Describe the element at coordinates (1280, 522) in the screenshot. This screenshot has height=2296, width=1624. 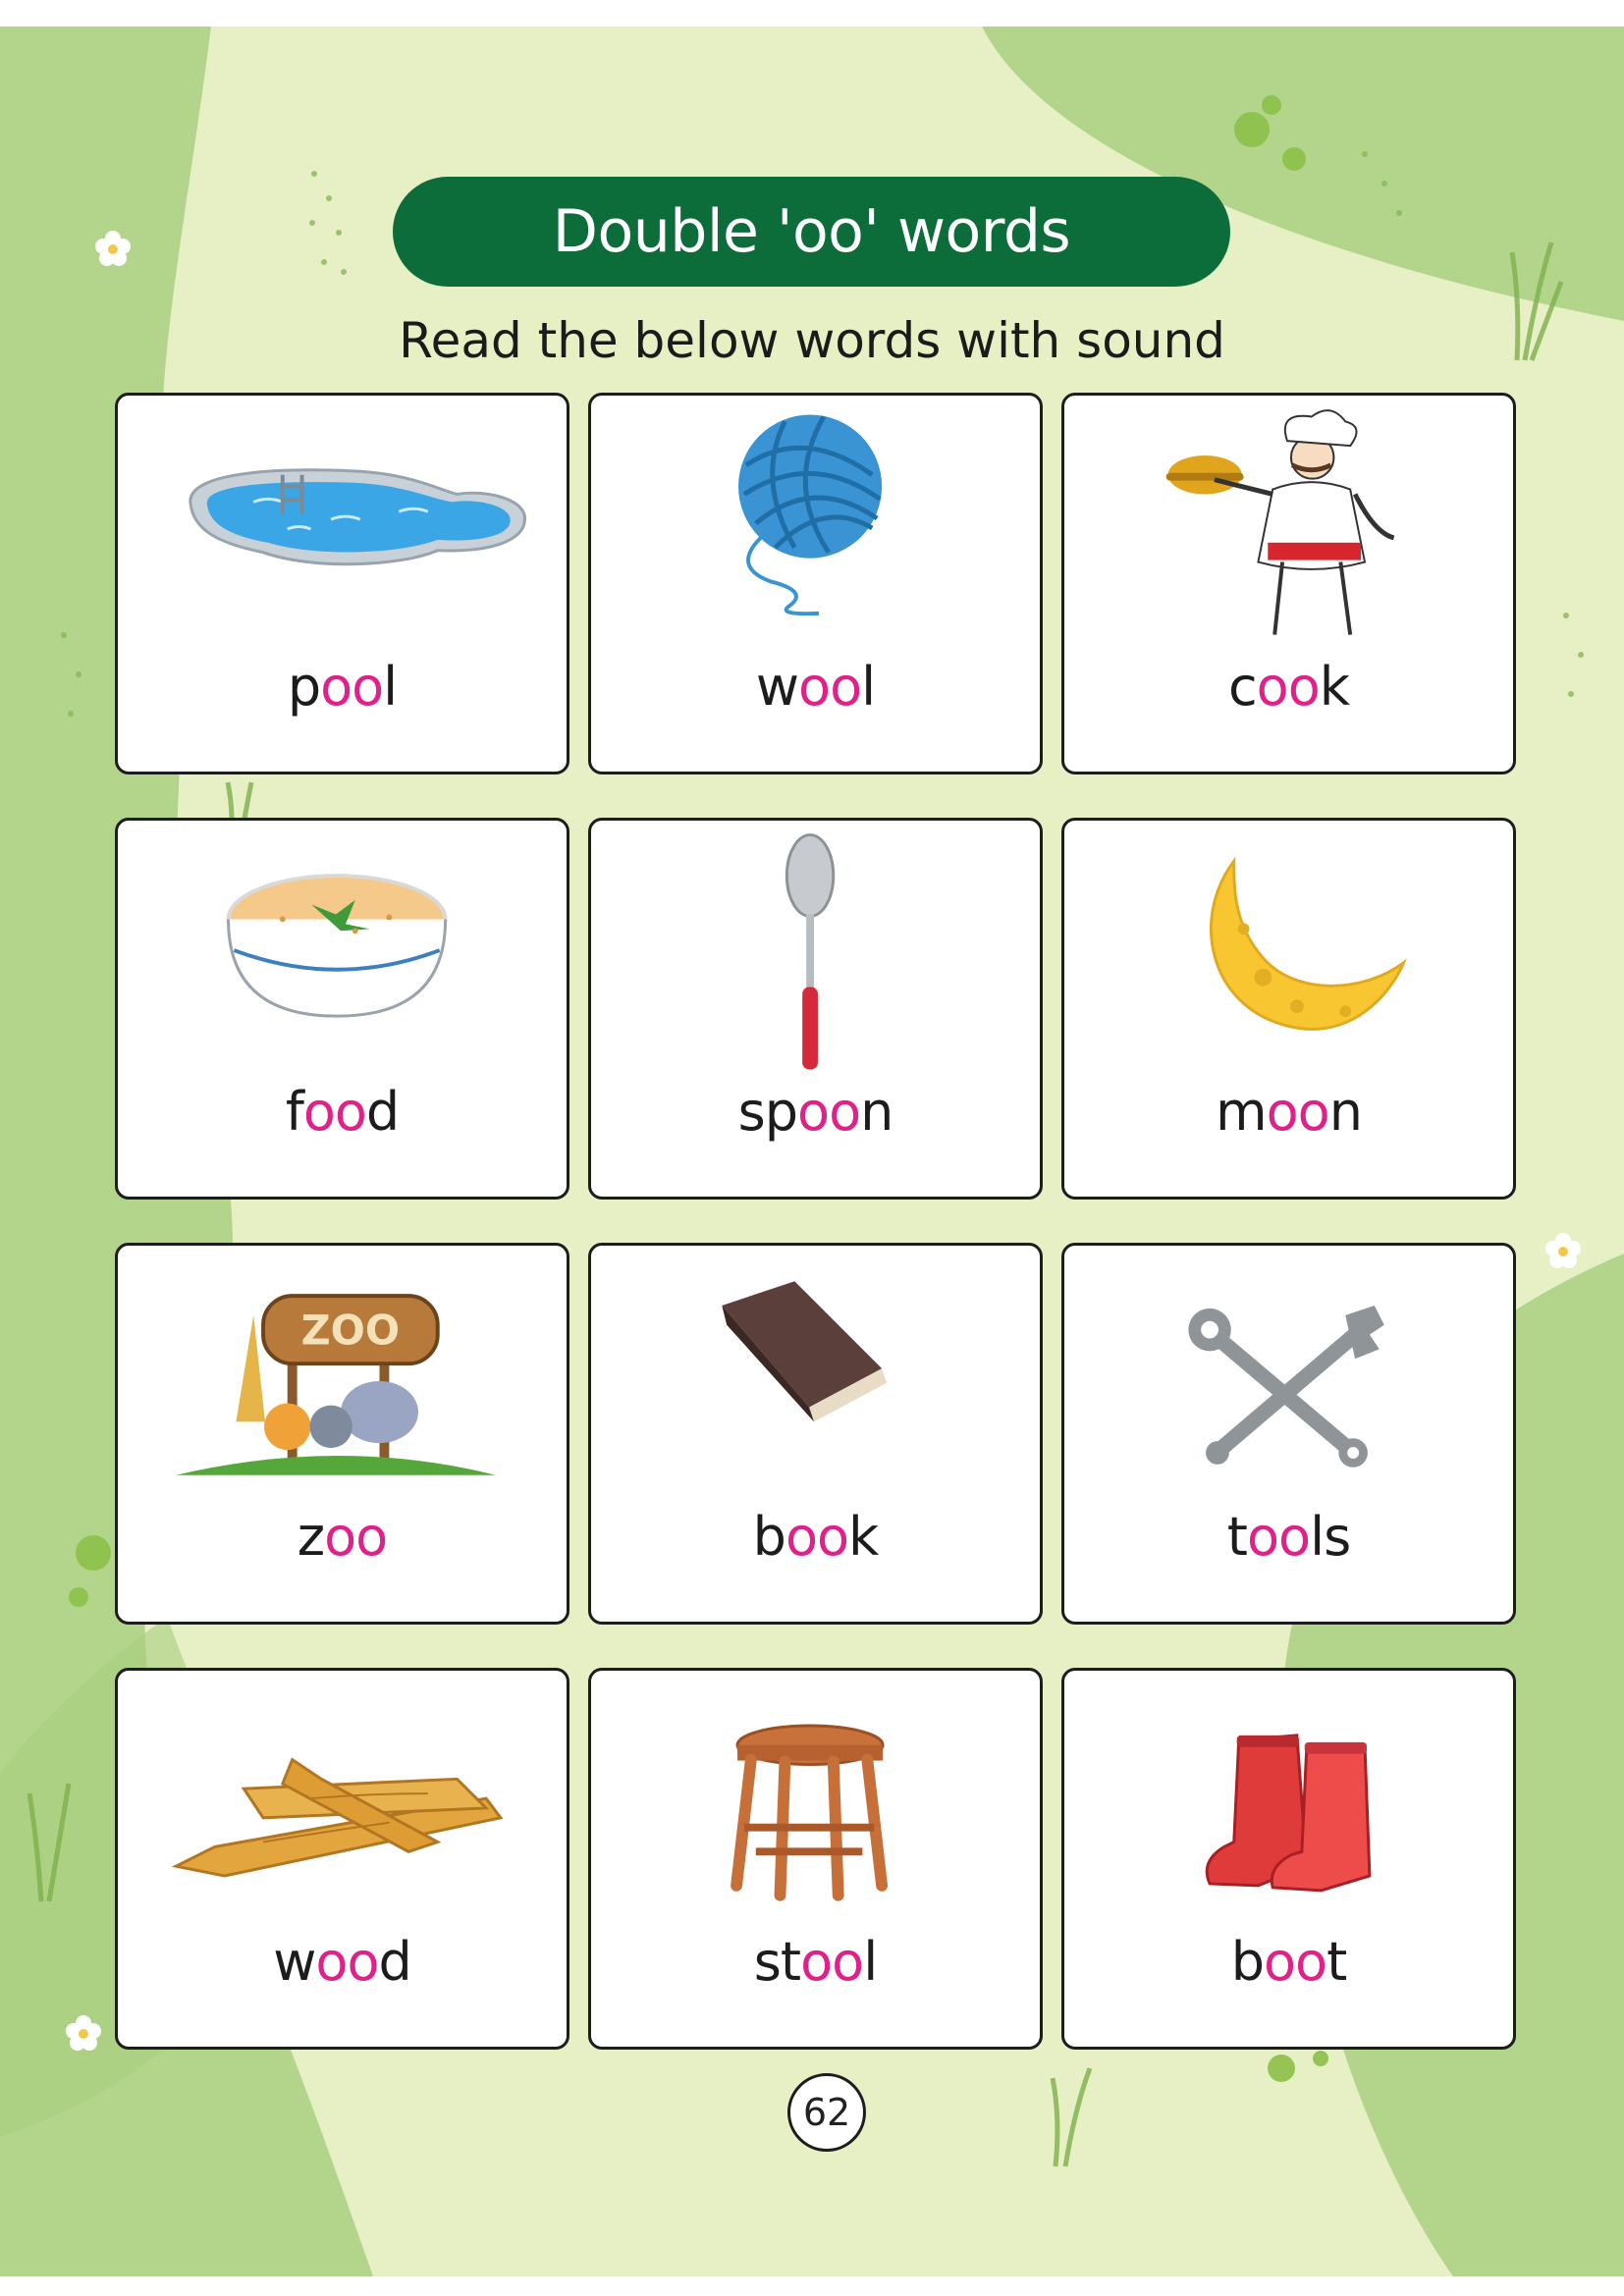
I see `chef-icon` at that location.